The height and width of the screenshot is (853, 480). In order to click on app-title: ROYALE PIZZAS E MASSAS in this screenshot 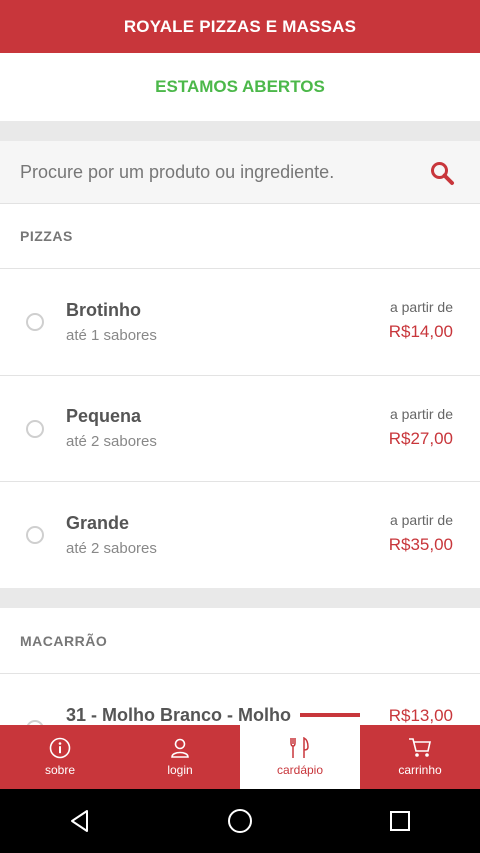, I will do `click(240, 26)`.